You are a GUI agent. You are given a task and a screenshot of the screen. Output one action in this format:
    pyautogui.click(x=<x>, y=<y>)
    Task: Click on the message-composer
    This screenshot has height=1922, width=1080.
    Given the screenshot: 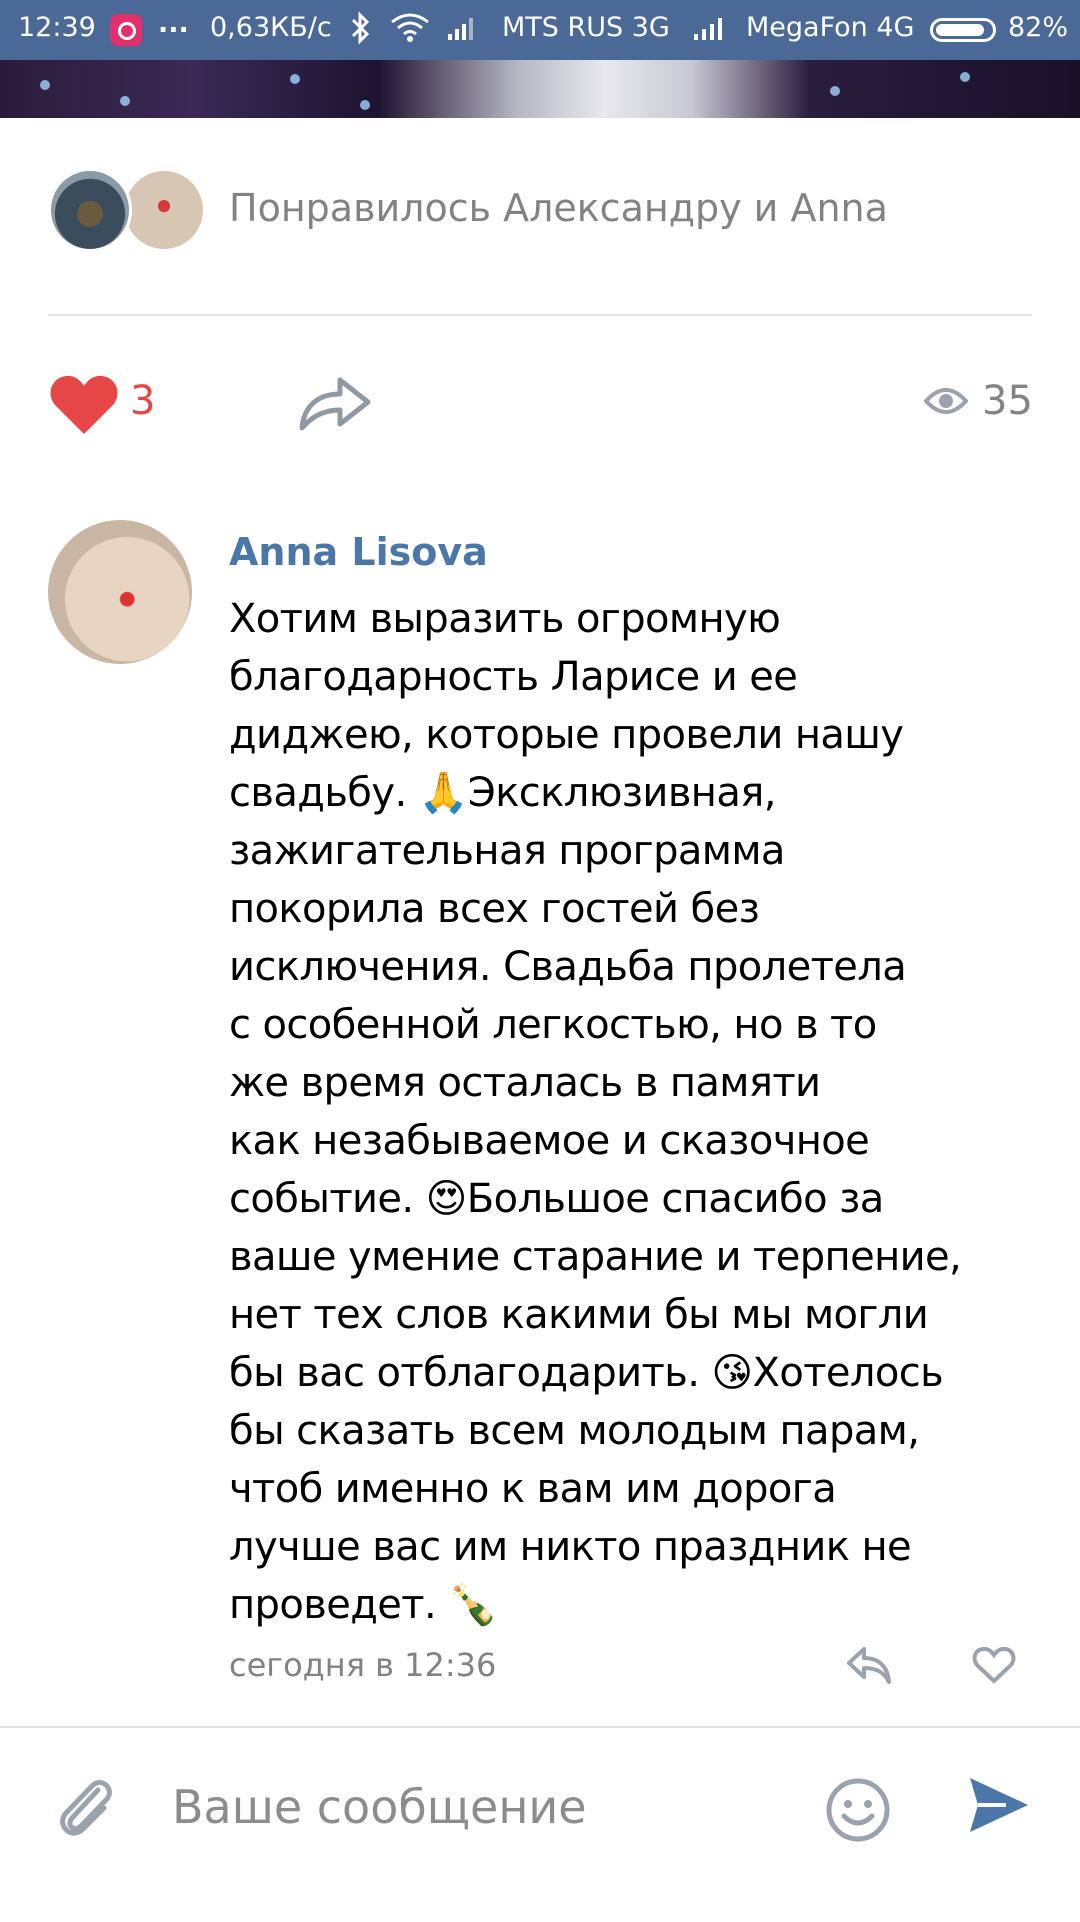 What is the action you would take?
    pyautogui.click(x=540, y=1824)
    